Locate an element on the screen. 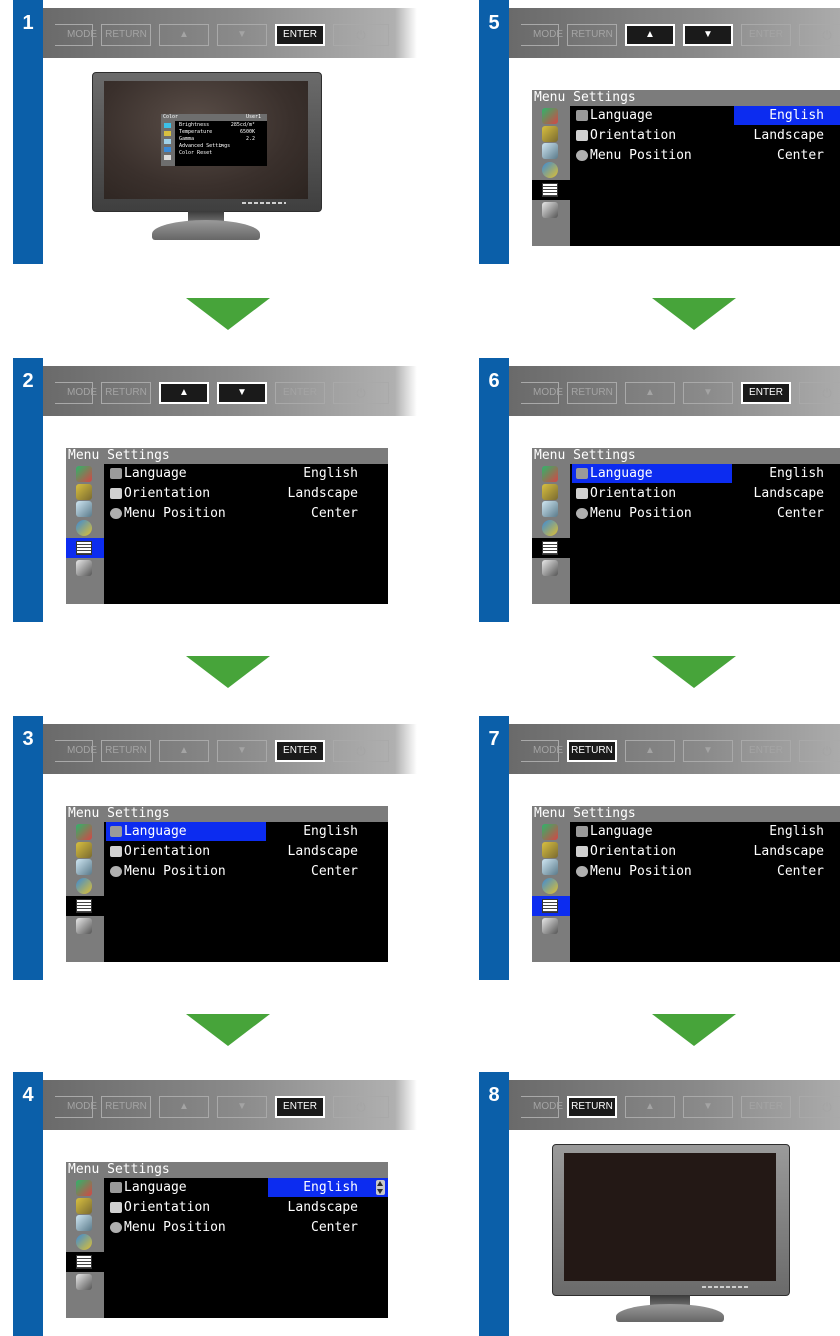 Image resolution: width=840 pixels, height=1336 pixels. menu-row-value: Landscape is located at coordinates (322, 493).